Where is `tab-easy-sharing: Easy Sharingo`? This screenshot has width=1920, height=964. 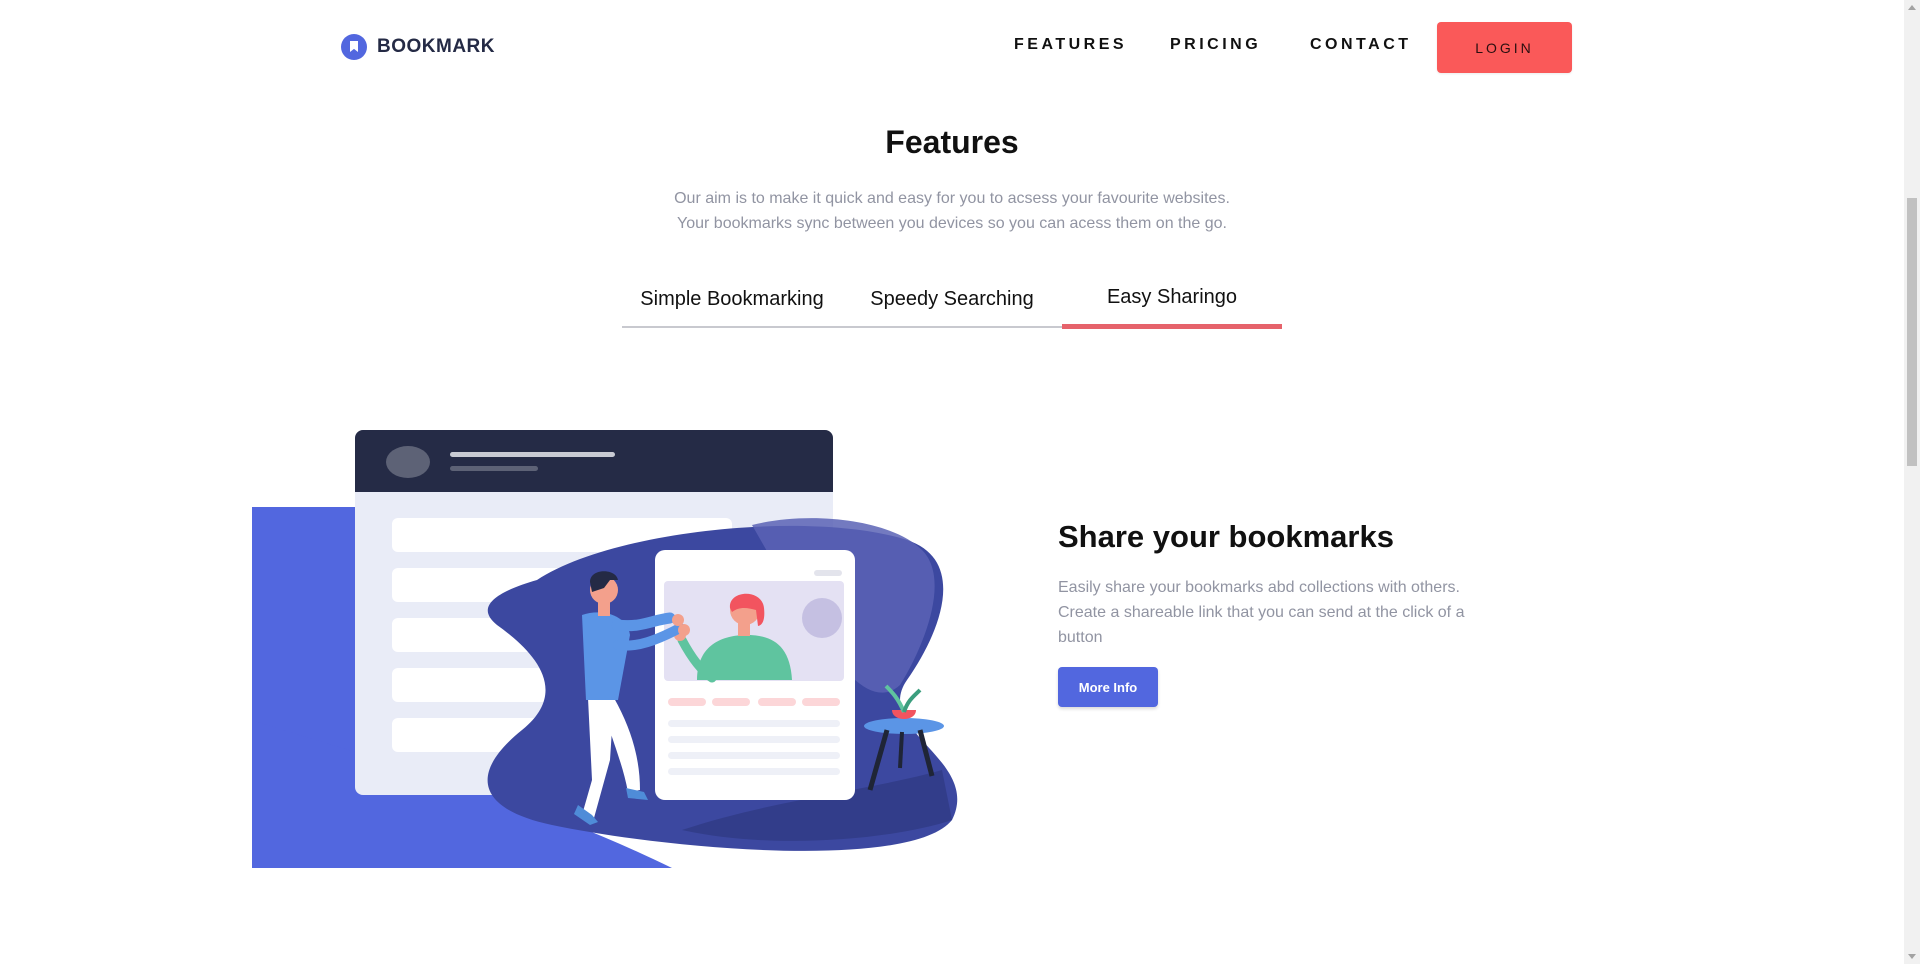
tab-easy-sharing: Easy Sharingo is located at coordinates (1172, 297).